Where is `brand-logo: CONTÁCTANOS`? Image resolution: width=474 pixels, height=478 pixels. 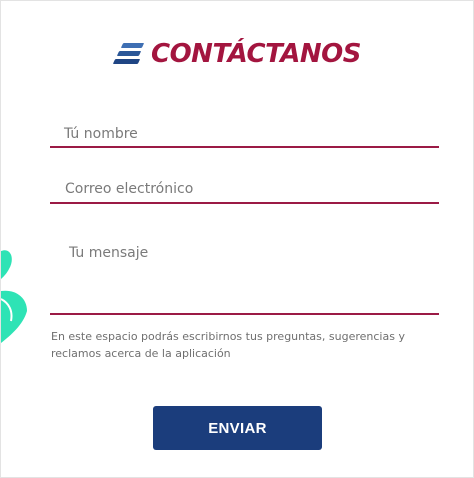
brand-logo: CONTÁCTANOS is located at coordinates (237, 54).